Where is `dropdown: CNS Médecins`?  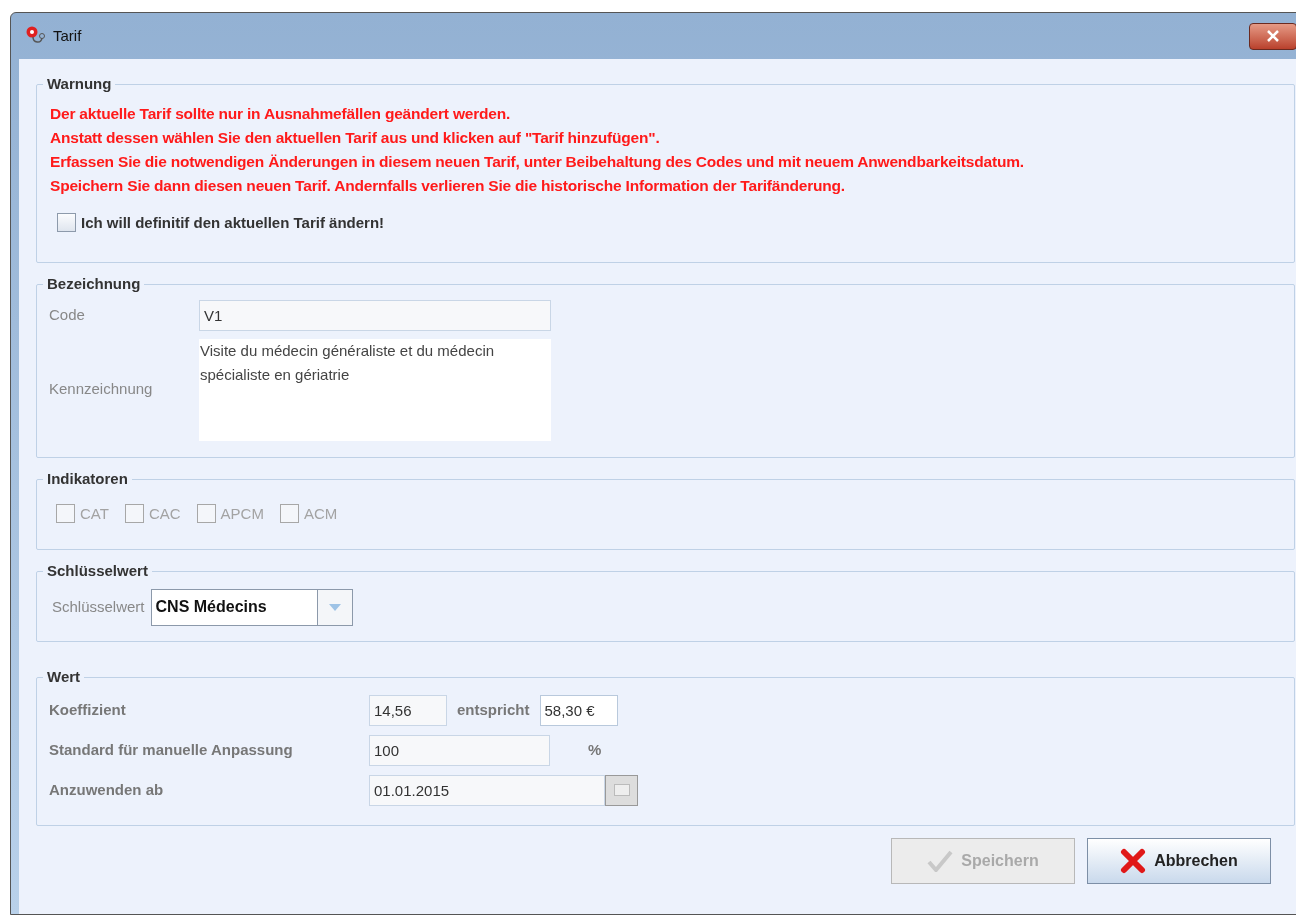 dropdown: CNS Médecins is located at coordinates (251, 607).